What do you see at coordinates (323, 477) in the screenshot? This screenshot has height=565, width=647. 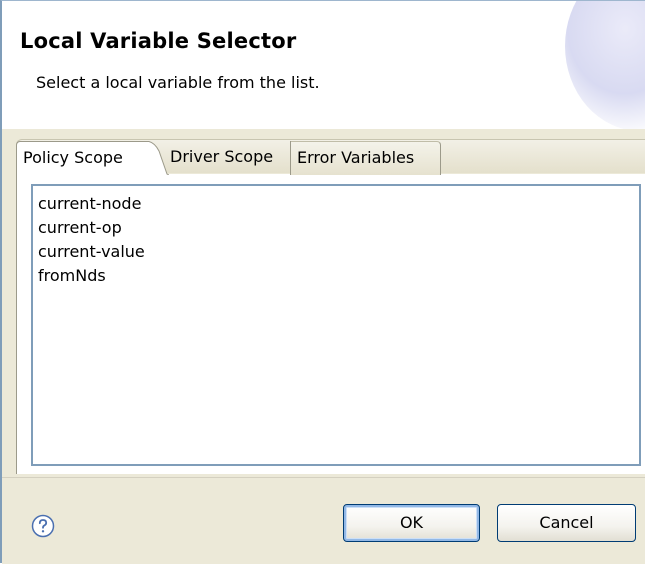 I see `footer-divider` at bounding box center [323, 477].